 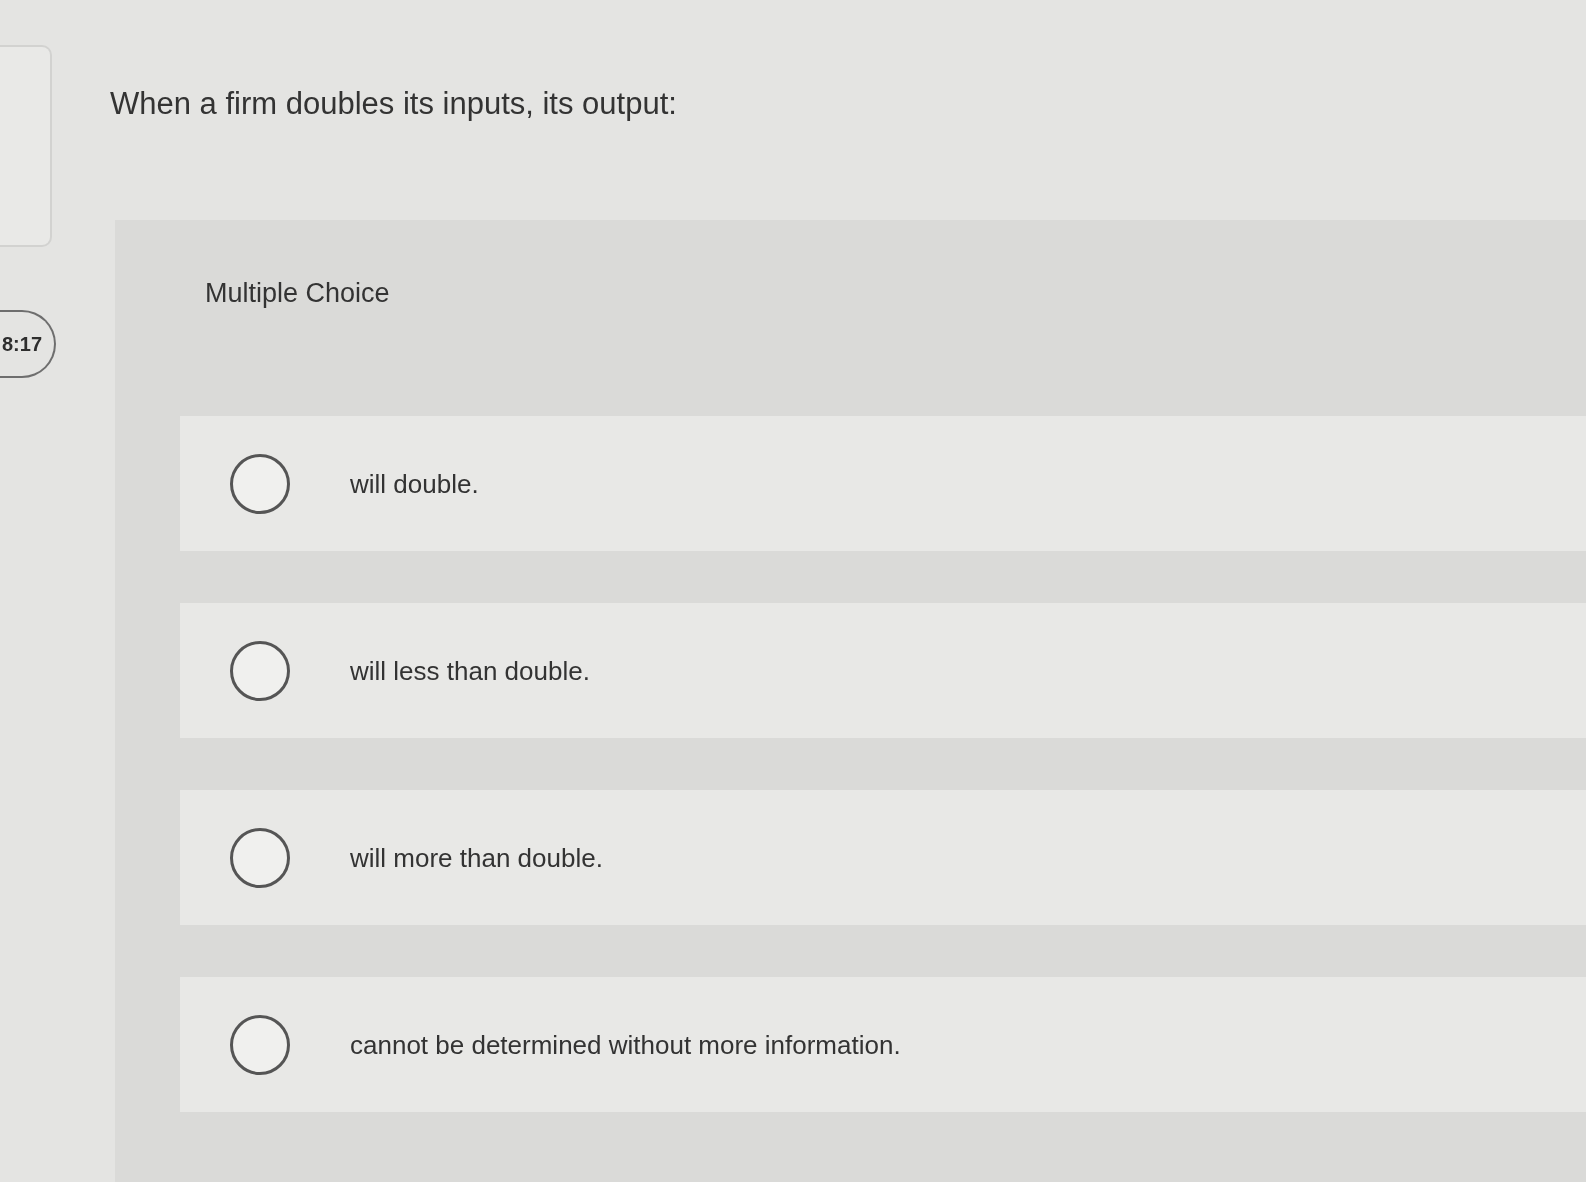 What do you see at coordinates (883, 670) in the screenshot?
I see `answer-option: will less than double.` at bounding box center [883, 670].